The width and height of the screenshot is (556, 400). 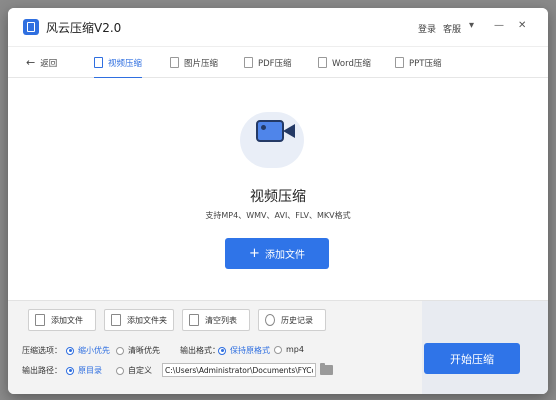 What do you see at coordinates (425, 63) in the screenshot?
I see `tab-label: PPT压缩` at bounding box center [425, 63].